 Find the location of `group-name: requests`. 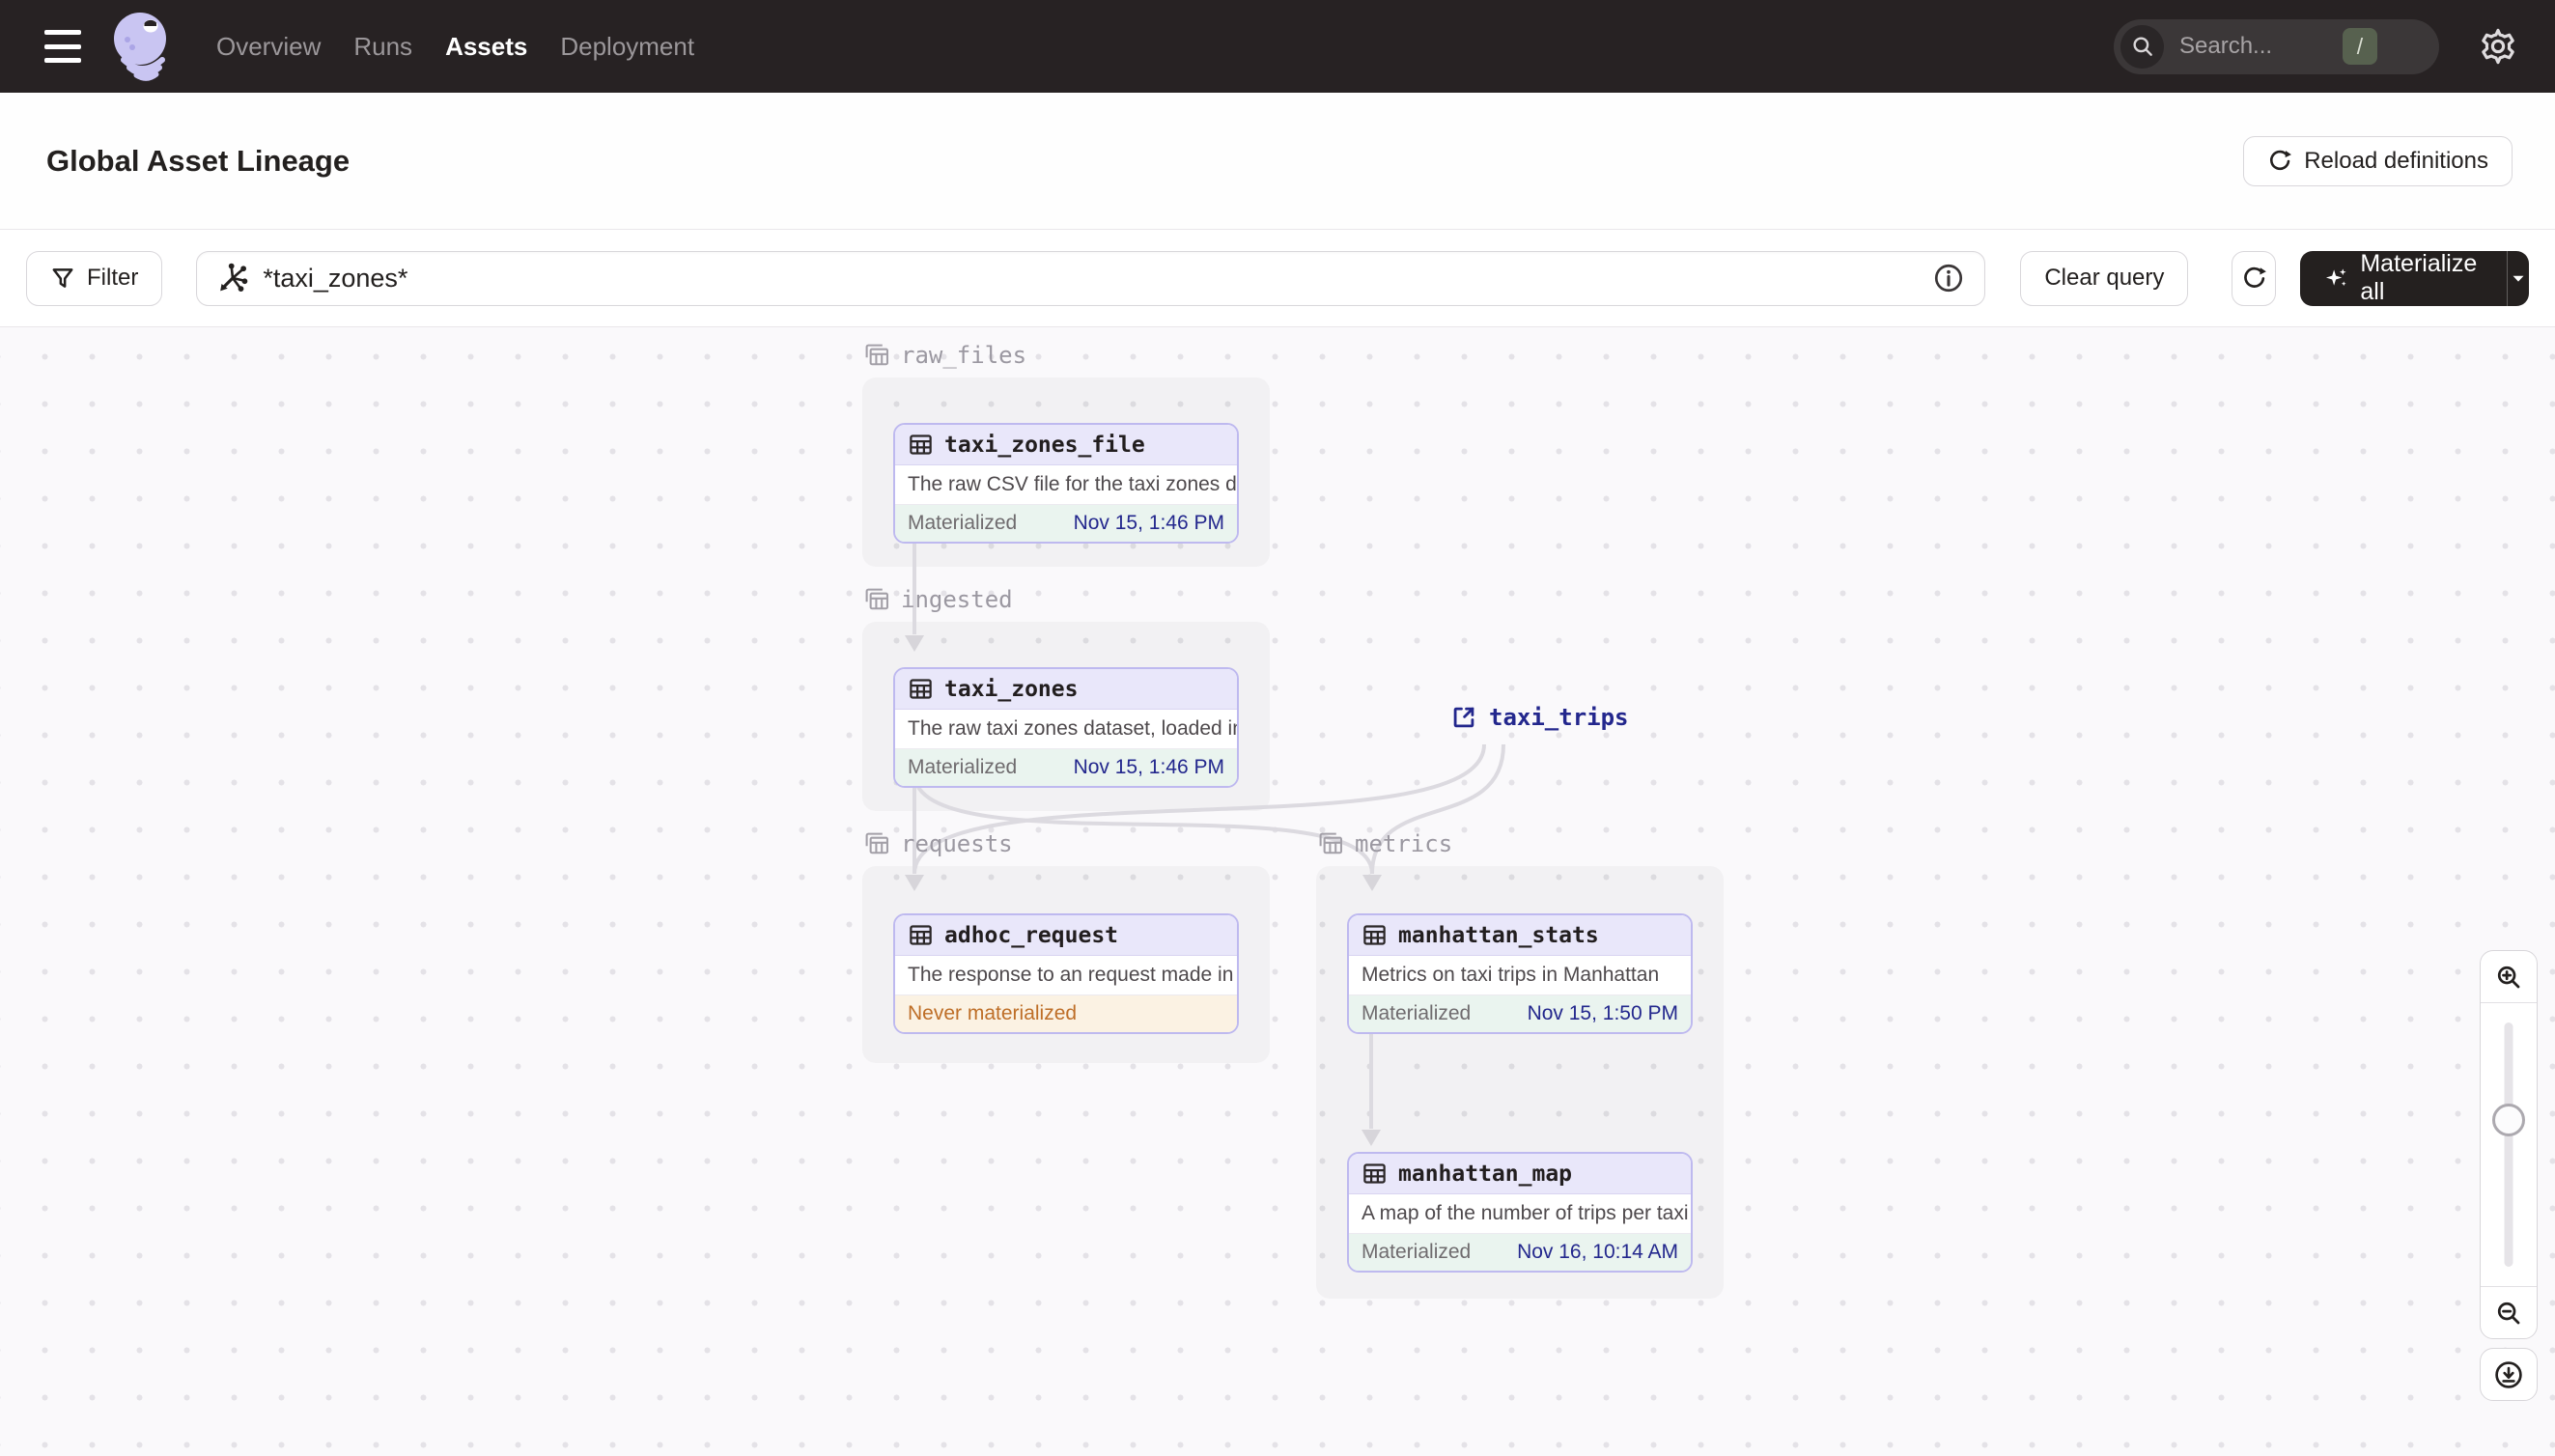

group-name: requests is located at coordinates (957, 844).